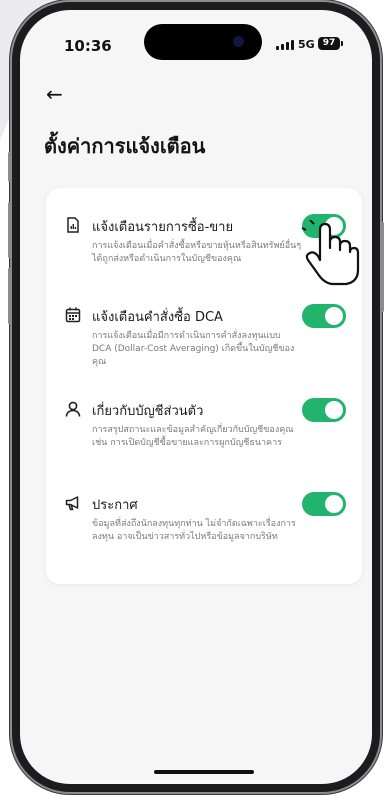  I want to click on status-bar: 10:36 5G 97, so click(196, 38).